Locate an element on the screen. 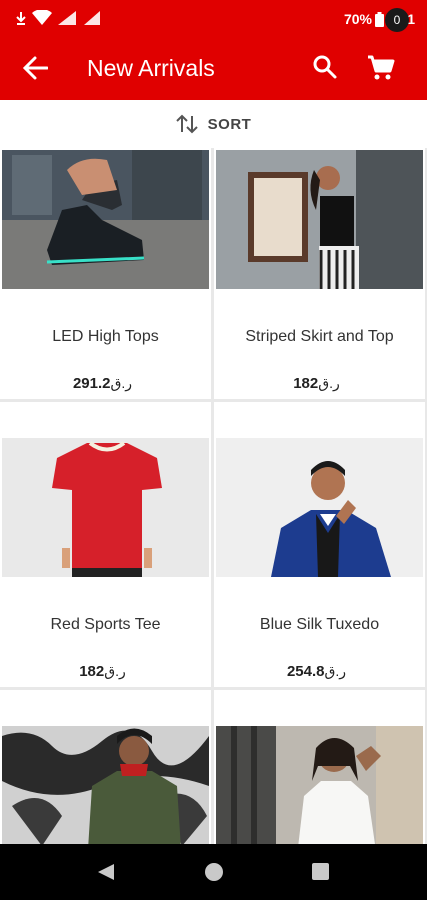 Image resolution: width=427 pixels, height=900 pixels. nav-recent-apps-icon is located at coordinates (320, 871).